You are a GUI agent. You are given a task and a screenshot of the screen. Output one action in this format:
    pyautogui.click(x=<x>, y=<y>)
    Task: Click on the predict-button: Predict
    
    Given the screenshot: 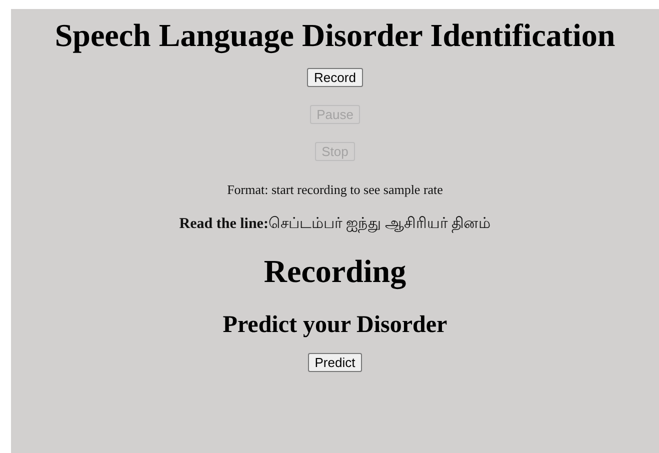 What is the action you would take?
    pyautogui.click(x=335, y=362)
    